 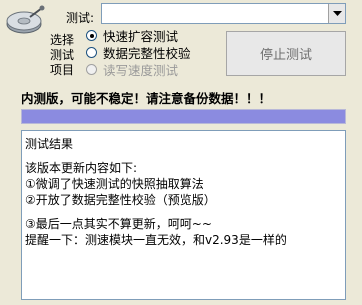 I want to click on mode-title: 选择 测试 项目, so click(x=65, y=55).